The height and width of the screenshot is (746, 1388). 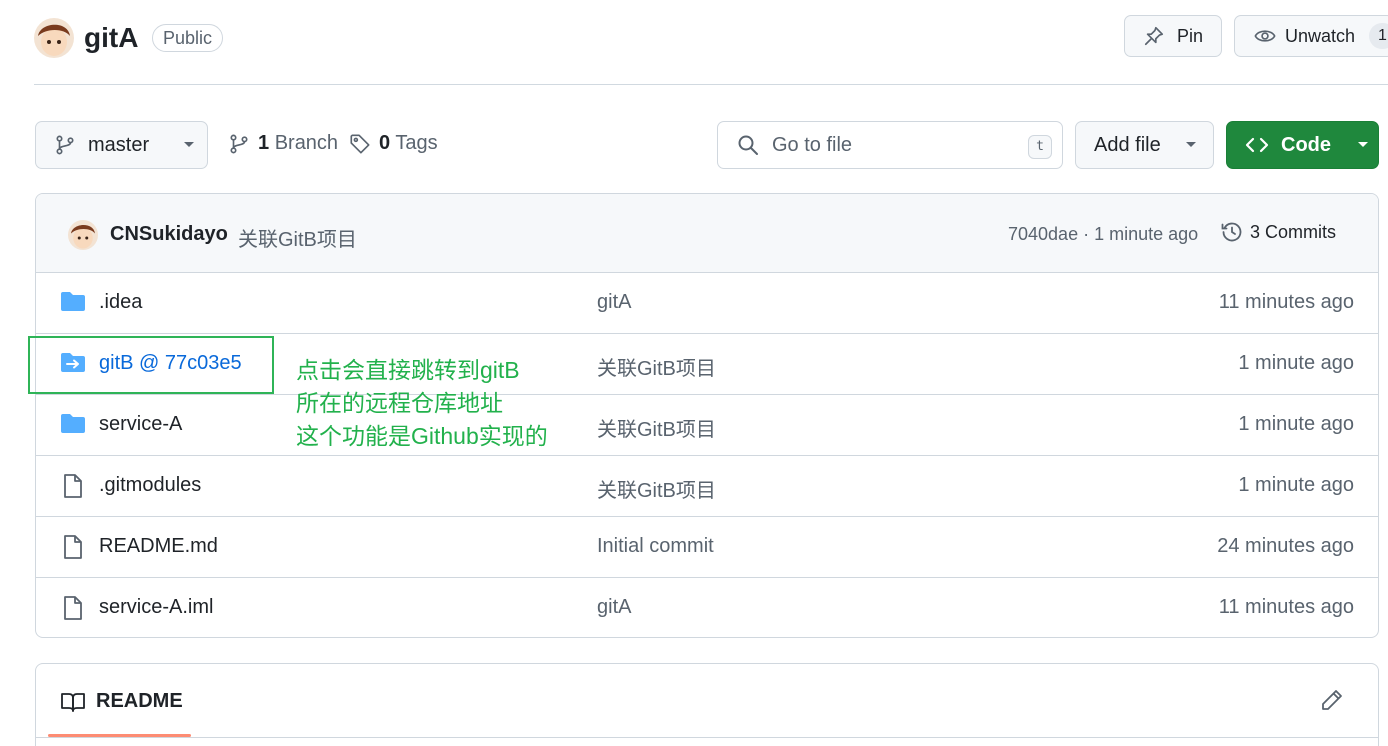 What do you see at coordinates (812, 144) in the screenshot?
I see `go-to-file-placeholder: Go to file` at bounding box center [812, 144].